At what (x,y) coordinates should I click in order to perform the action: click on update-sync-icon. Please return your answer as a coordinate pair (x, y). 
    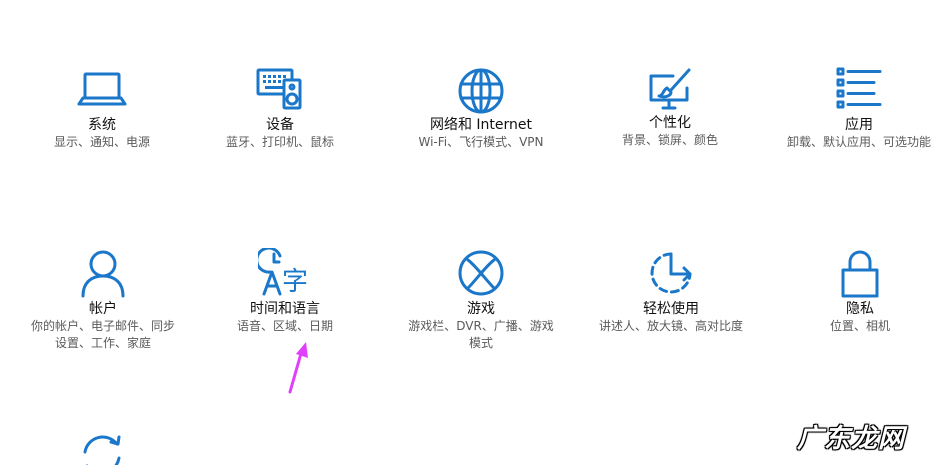
    Looking at the image, I should click on (102, 450).